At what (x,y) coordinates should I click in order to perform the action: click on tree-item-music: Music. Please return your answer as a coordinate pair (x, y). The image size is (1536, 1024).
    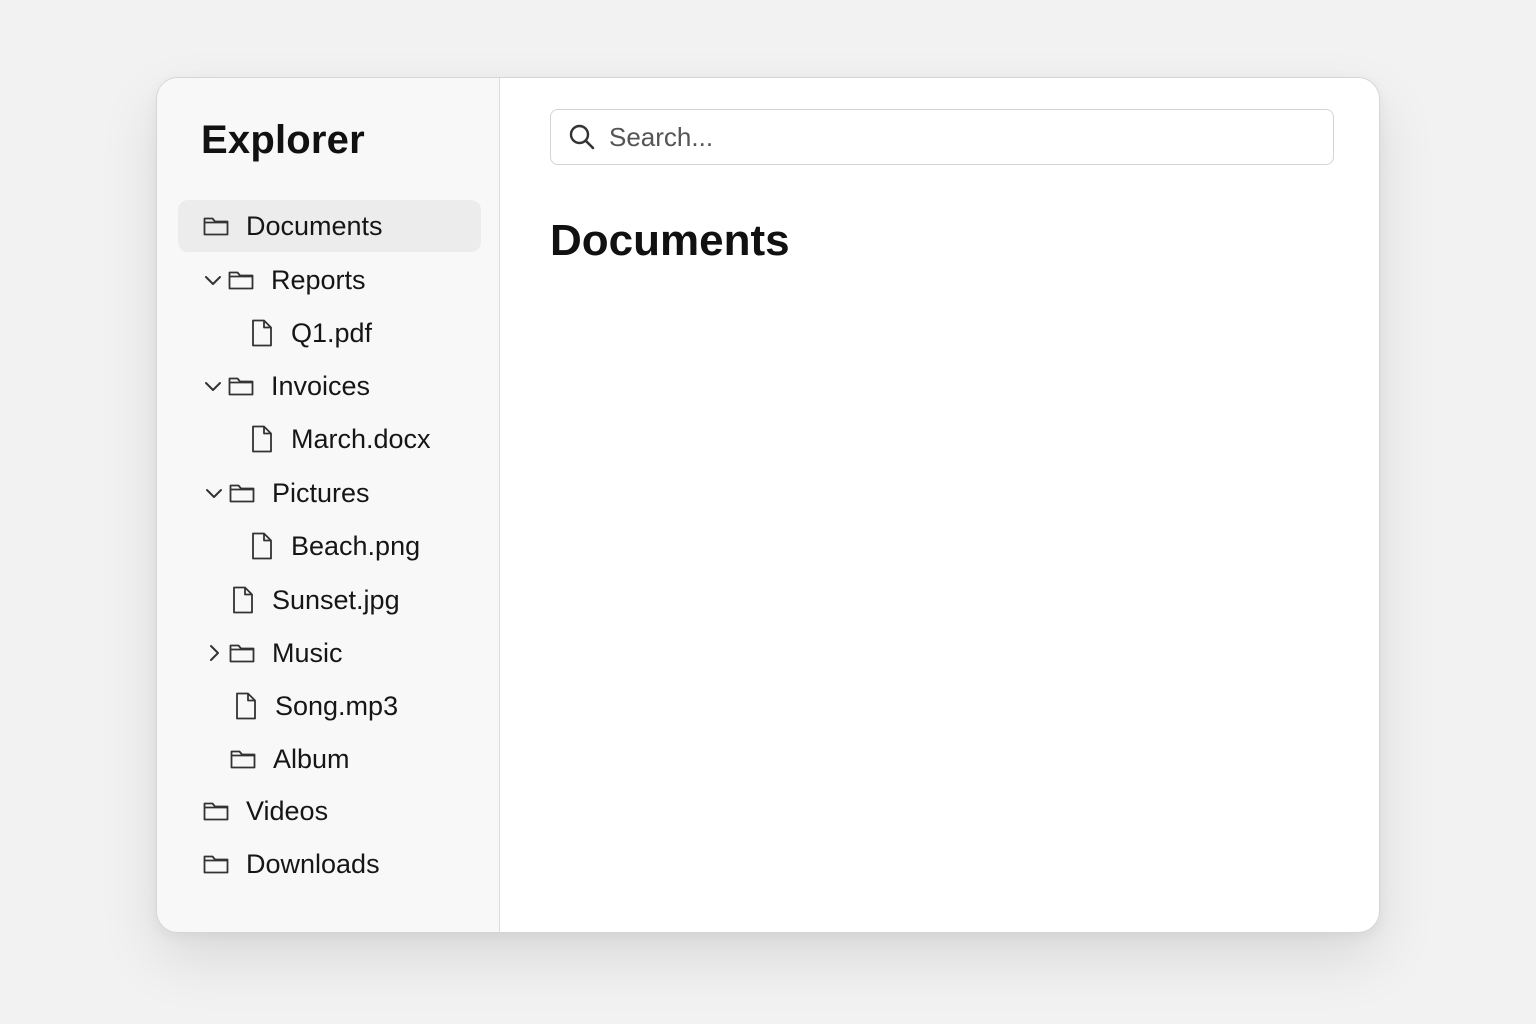
    Looking at the image, I should click on (273, 653).